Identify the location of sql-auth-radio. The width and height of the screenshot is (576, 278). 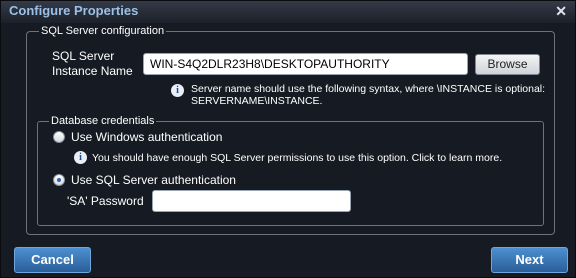
(59, 180).